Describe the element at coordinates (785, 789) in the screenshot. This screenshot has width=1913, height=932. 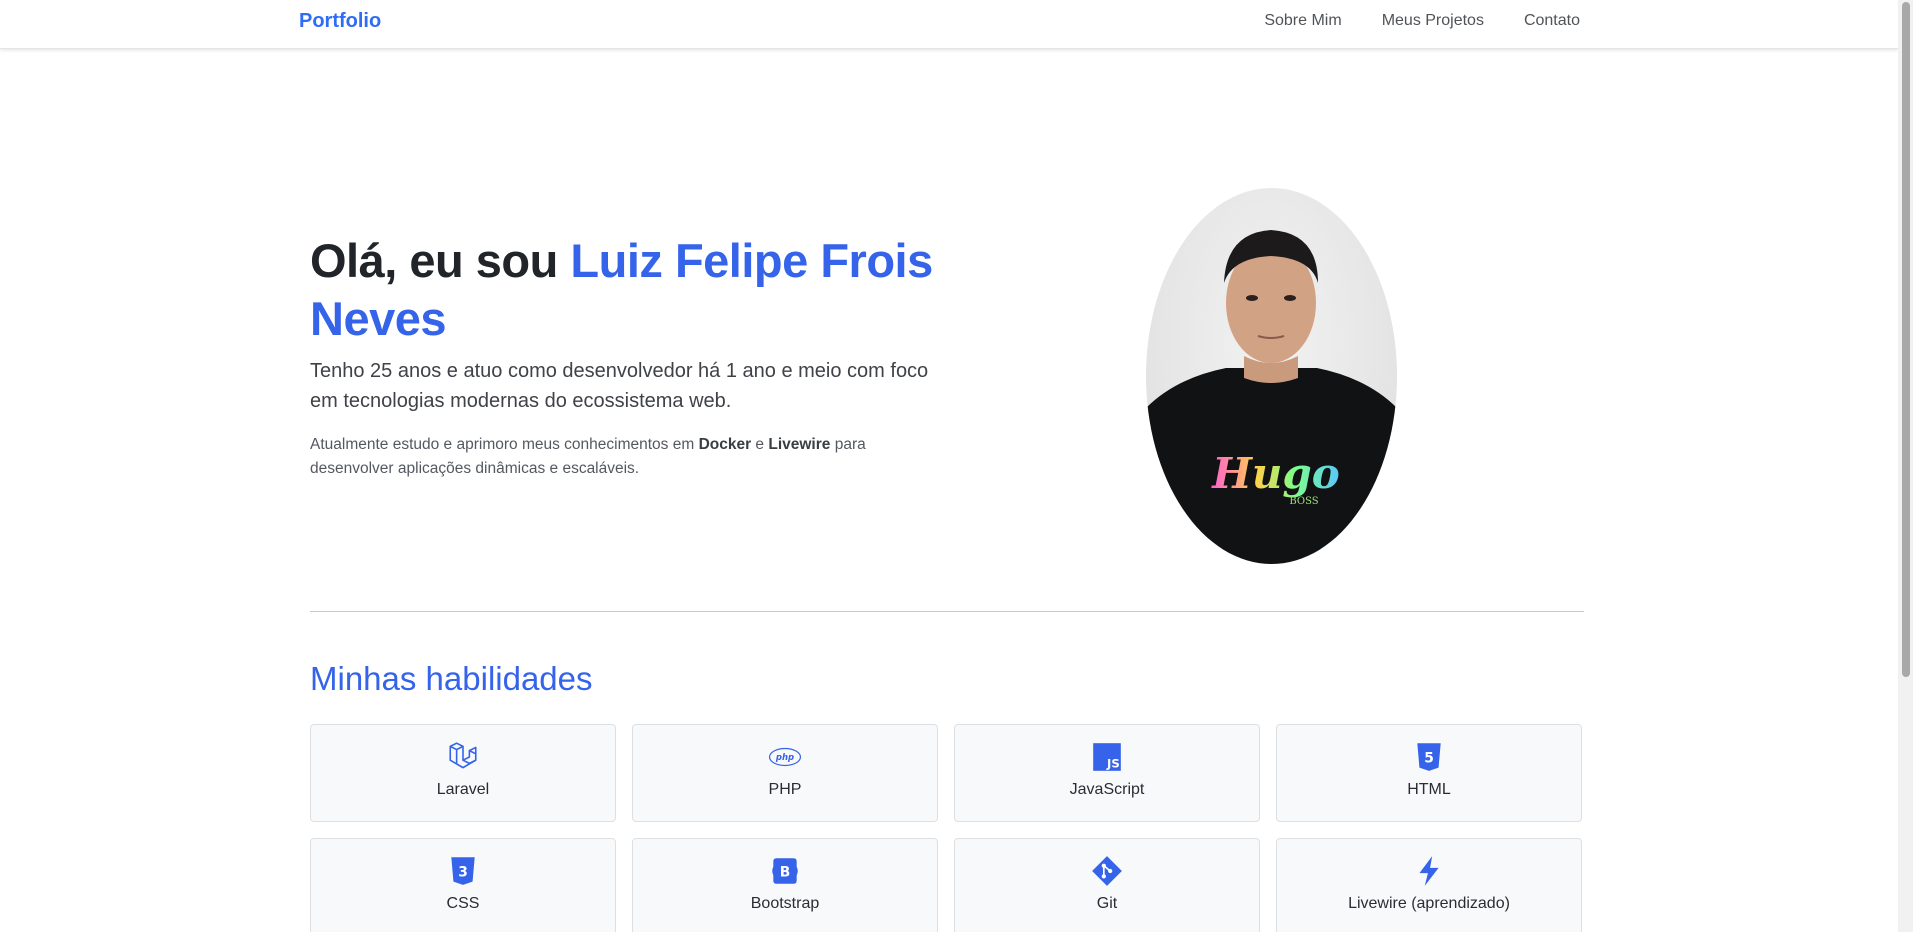
I see `skill-label: PHP` at that location.